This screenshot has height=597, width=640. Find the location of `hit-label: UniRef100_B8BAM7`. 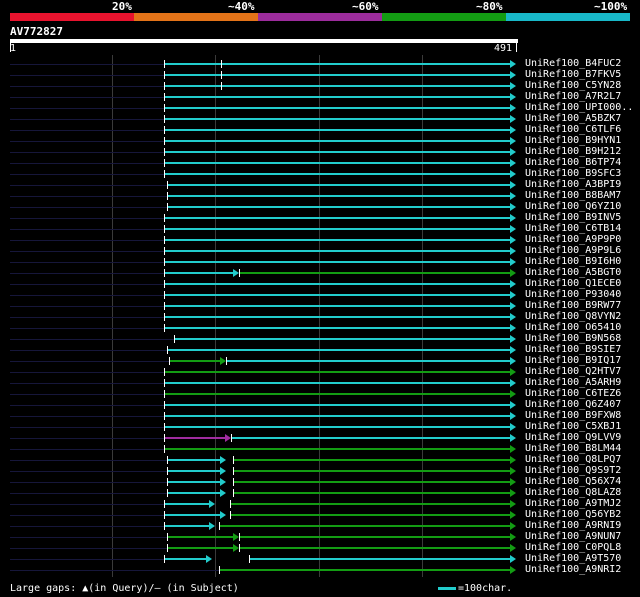

hit-label: UniRef100_B8BAM7 is located at coordinates (573, 195).